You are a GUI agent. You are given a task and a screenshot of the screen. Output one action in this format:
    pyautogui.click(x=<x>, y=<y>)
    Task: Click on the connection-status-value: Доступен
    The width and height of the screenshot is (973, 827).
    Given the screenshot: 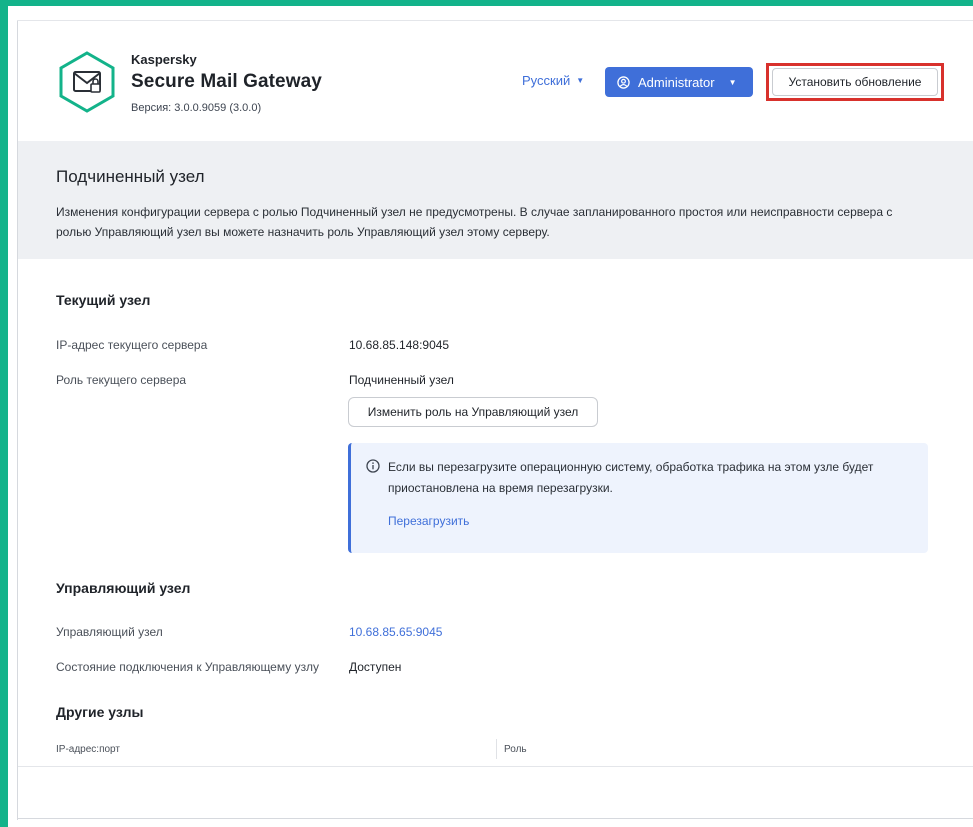 What is the action you would take?
    pyautogui.click(x=375, y=667)
    